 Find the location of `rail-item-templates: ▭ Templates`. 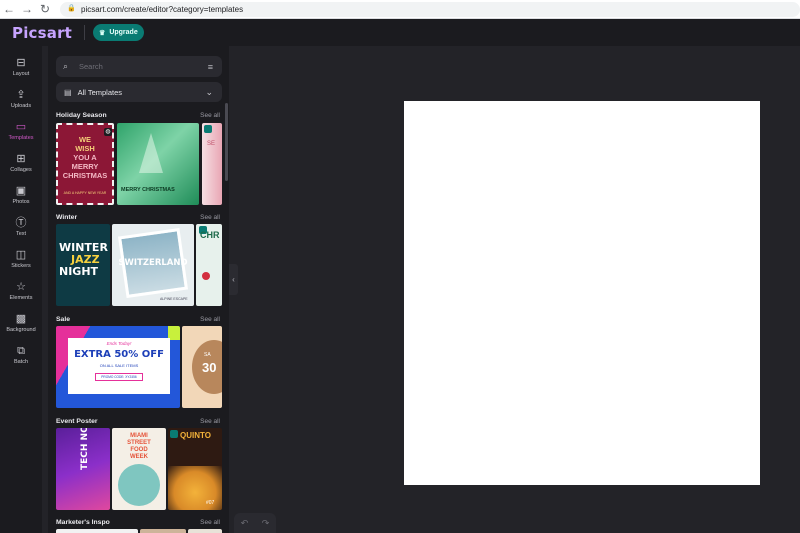

rail-item-templates: ▭ Templates is located at coordinates (21, 135).